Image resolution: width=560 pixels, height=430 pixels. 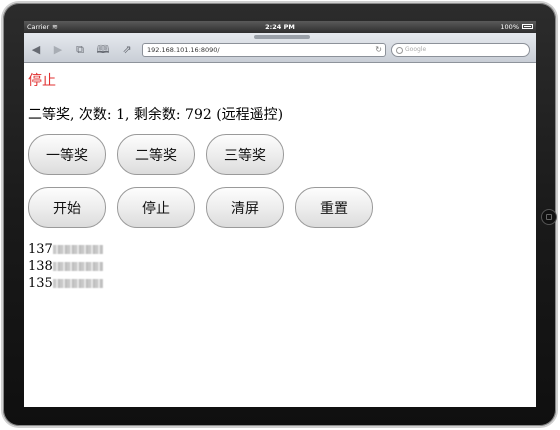 What do you see at coordinates (40, 266) in the screenshot?
I see `result-prefix: 138` at bounding box center [40, 266].